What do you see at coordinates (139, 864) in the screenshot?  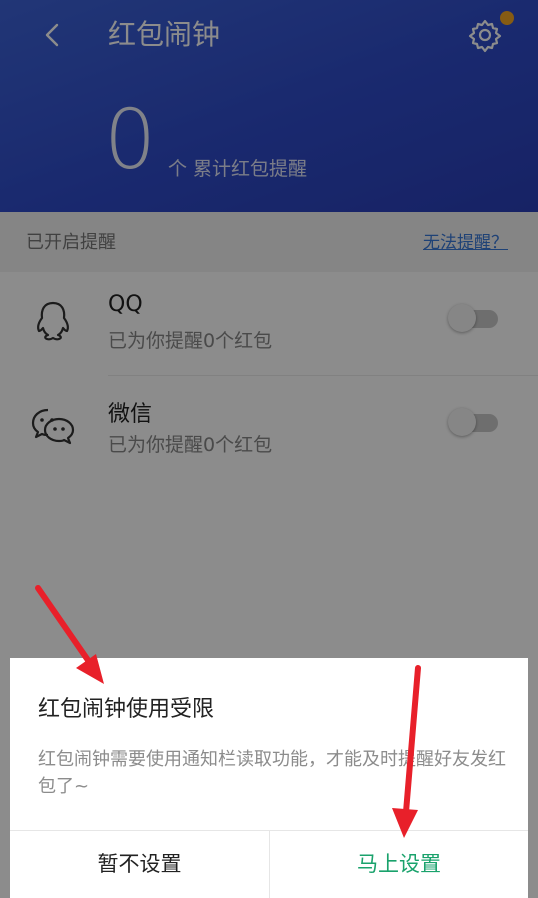 I see `not-now-button: 暂不设置` at bounding box center [139, 864].